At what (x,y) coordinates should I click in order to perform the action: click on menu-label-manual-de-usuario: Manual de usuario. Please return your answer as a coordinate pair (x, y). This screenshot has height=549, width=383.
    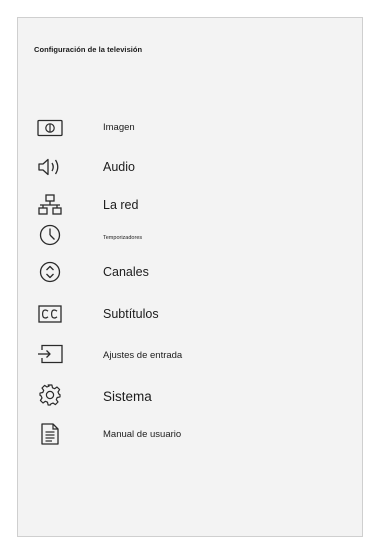
    Looking at the image, I should click on (142, 434).